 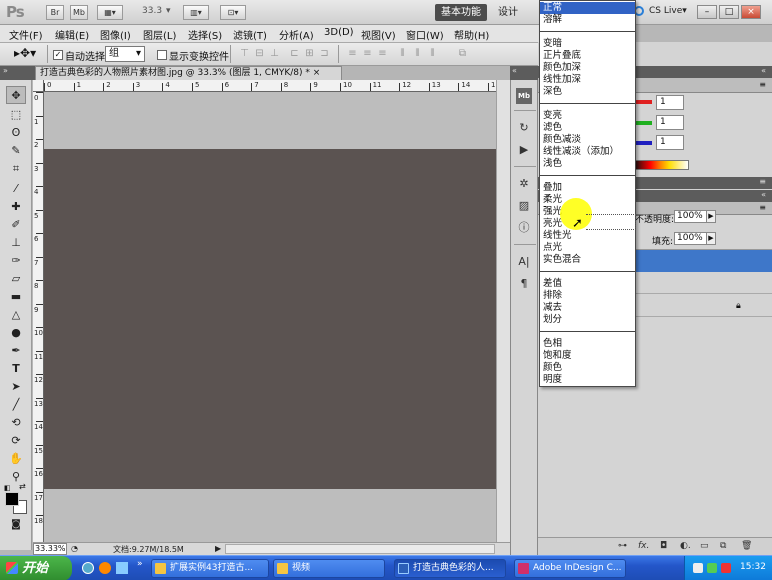 What do you see at coordinates (661, 165) in the screenshot?
I see `color-spectrum-bar` at bounding box center [661, 165].